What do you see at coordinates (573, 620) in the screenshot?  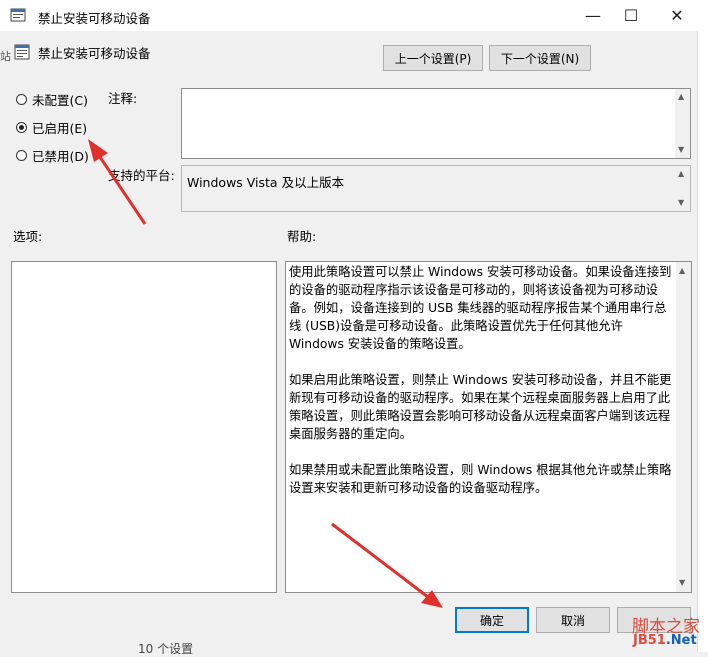 I see `cancel-button: 取消` at bounding box center [573, 620].